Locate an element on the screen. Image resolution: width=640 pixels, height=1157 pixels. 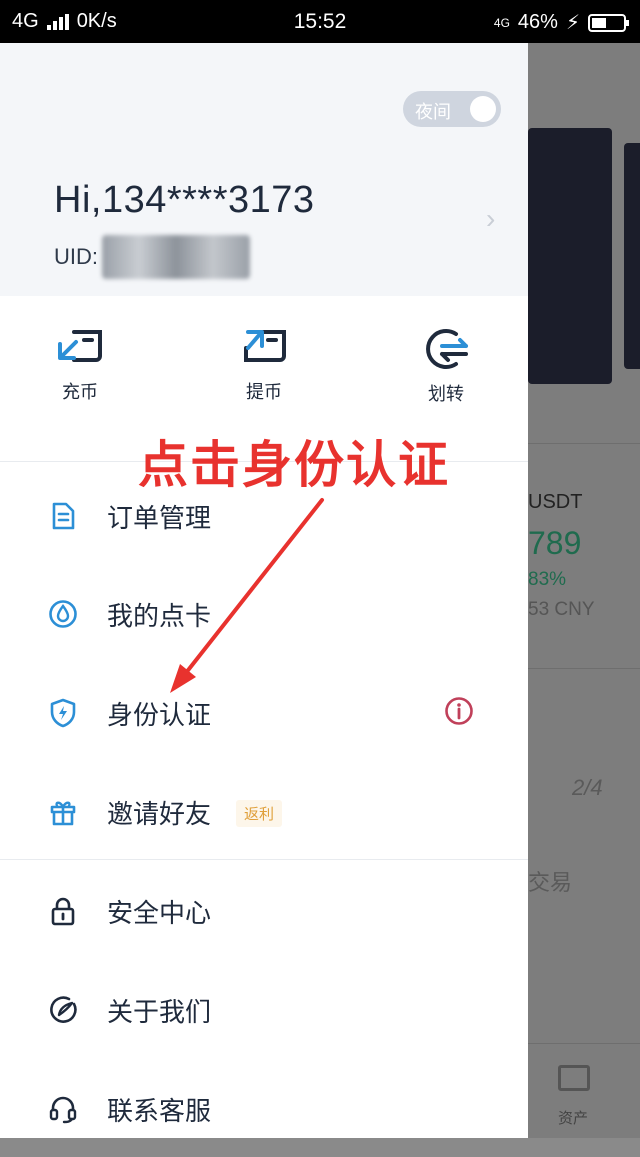
rebate-badge: 返利 is located at coordinates (259, 813).